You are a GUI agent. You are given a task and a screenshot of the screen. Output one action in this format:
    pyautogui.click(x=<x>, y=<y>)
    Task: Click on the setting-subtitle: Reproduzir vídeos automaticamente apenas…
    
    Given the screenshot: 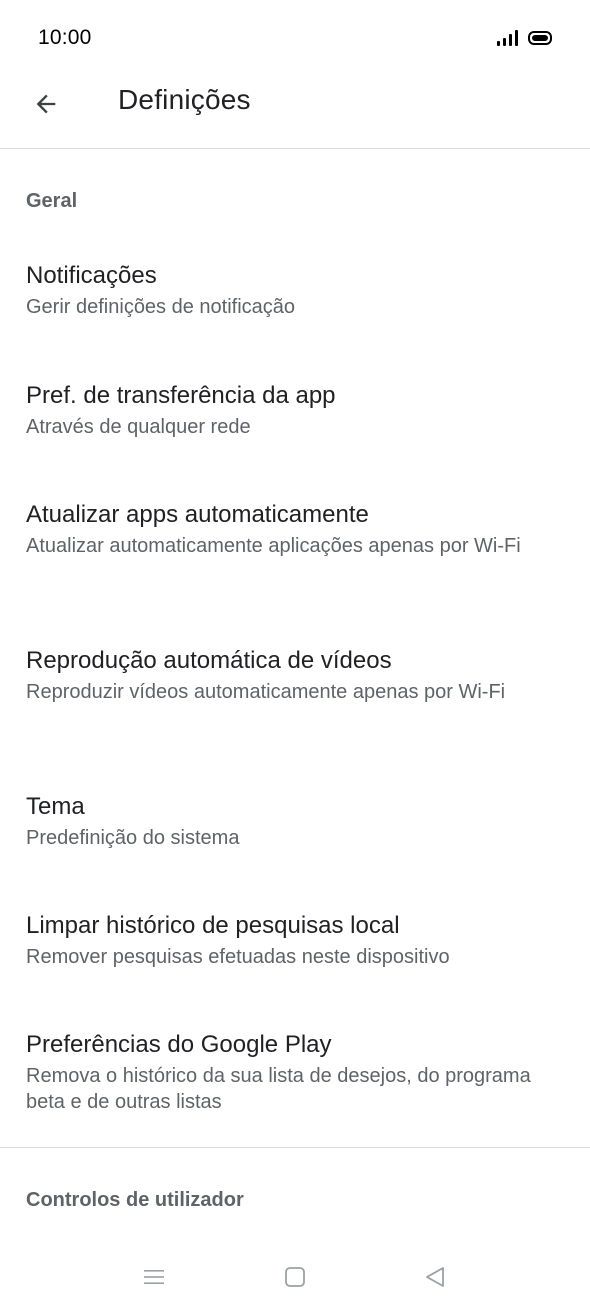 What is the action you would take?
    pyautogui.click(x=266, y=692)
    